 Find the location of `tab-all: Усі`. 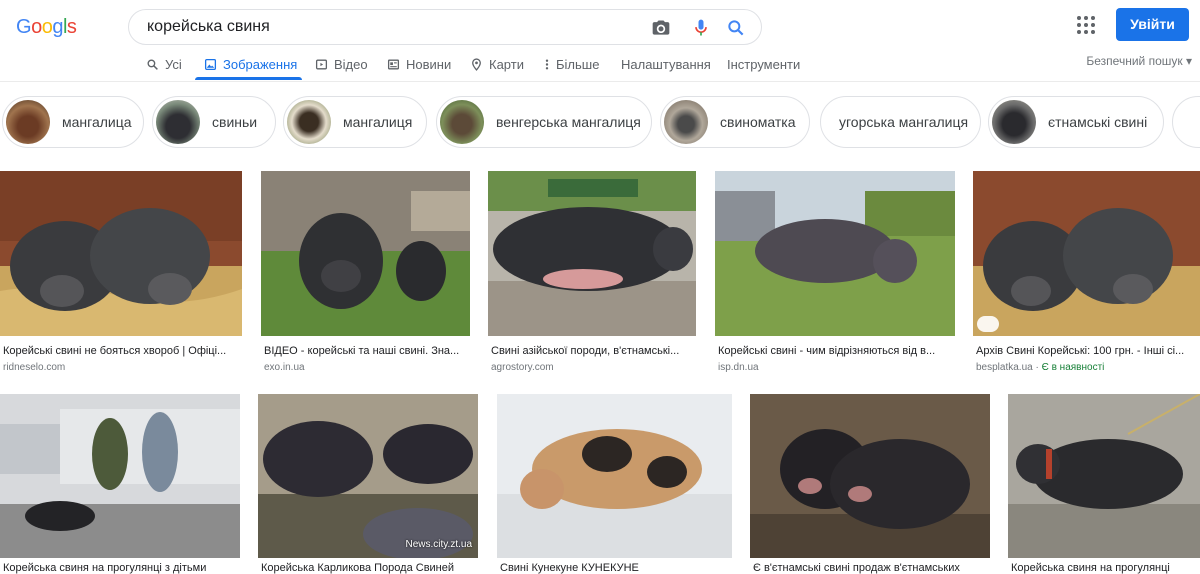

tab-all: Усі is located at coordinates (164, 64).